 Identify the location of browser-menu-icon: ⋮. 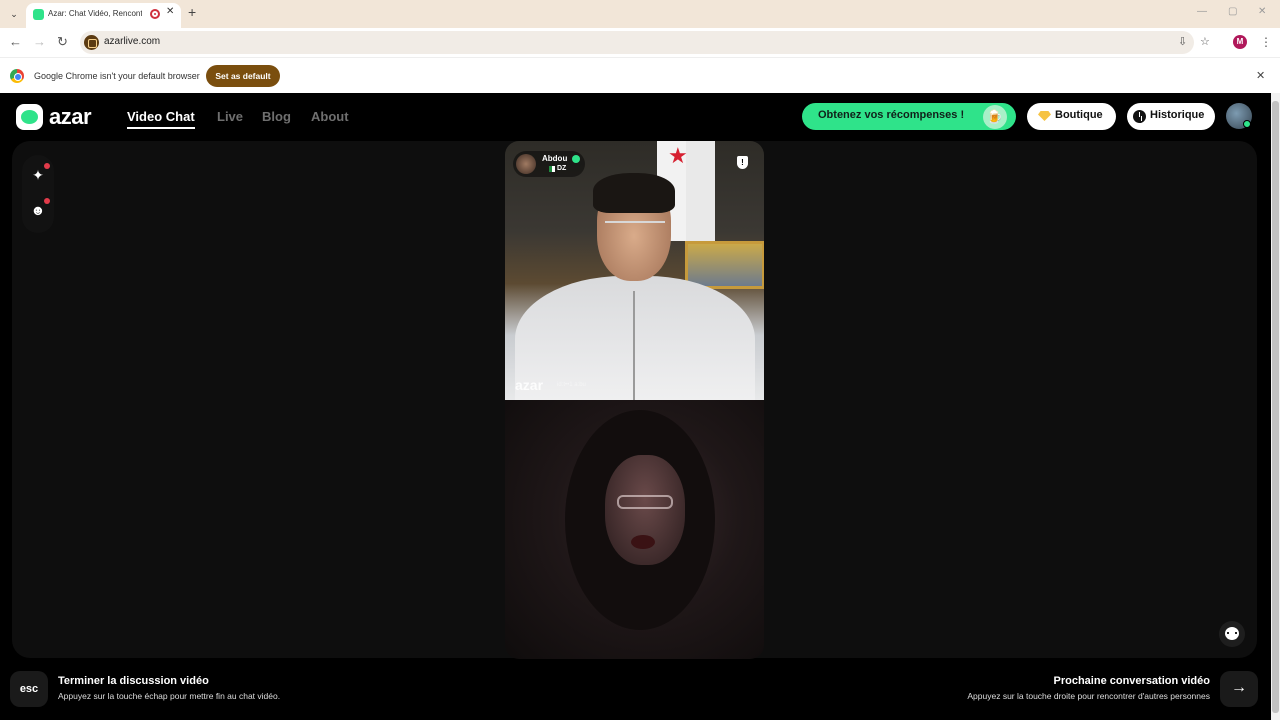
(1266, 42).